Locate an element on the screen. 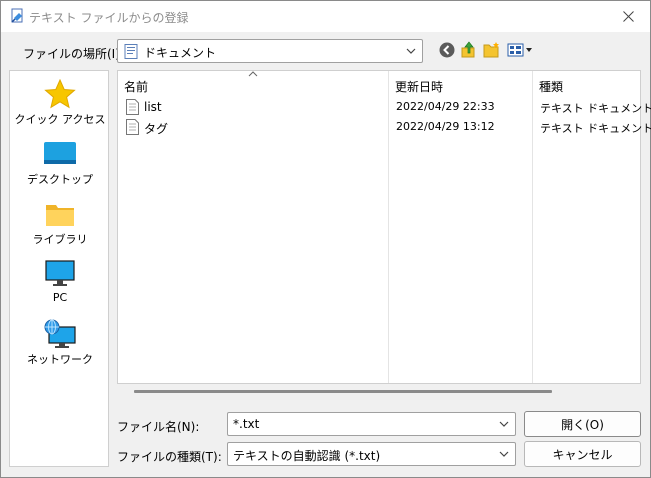 The height and width of the screenshot is (478, 651). close-button is located at coordinates (628, 16).